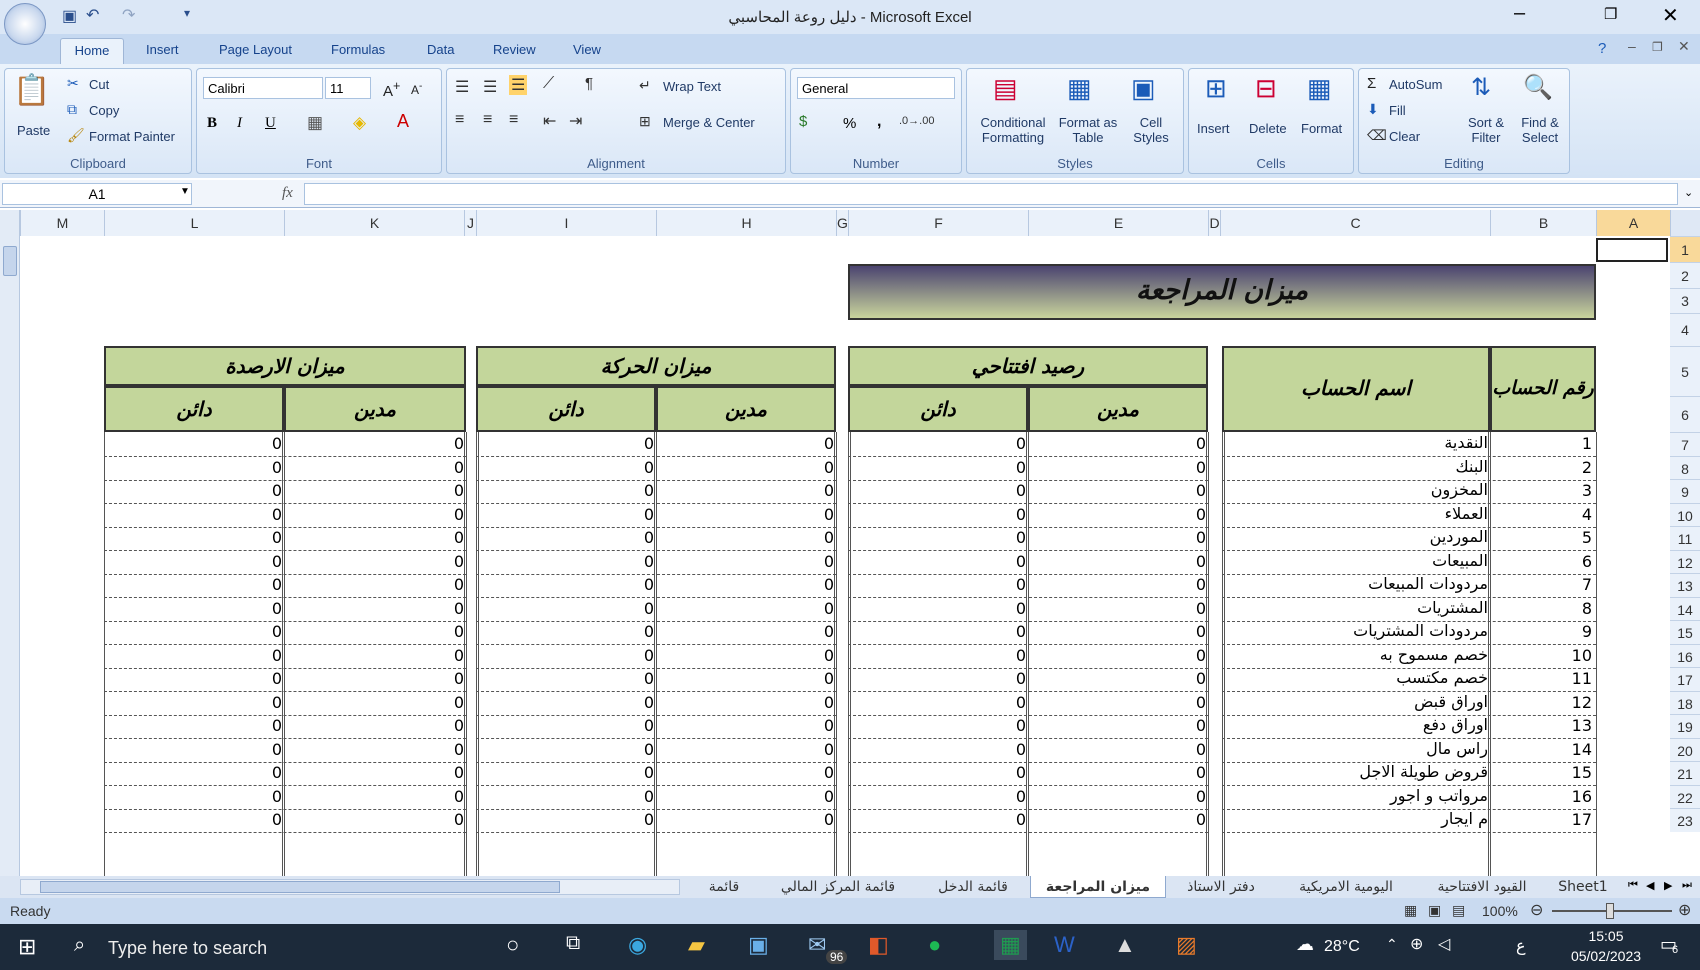 The width and height of the screenshot is (1700, 970). What do you see at coordinates (416, 89) in the screenshot?
I see `shrink-font-icon: A-` at bounding box center [416, 89].